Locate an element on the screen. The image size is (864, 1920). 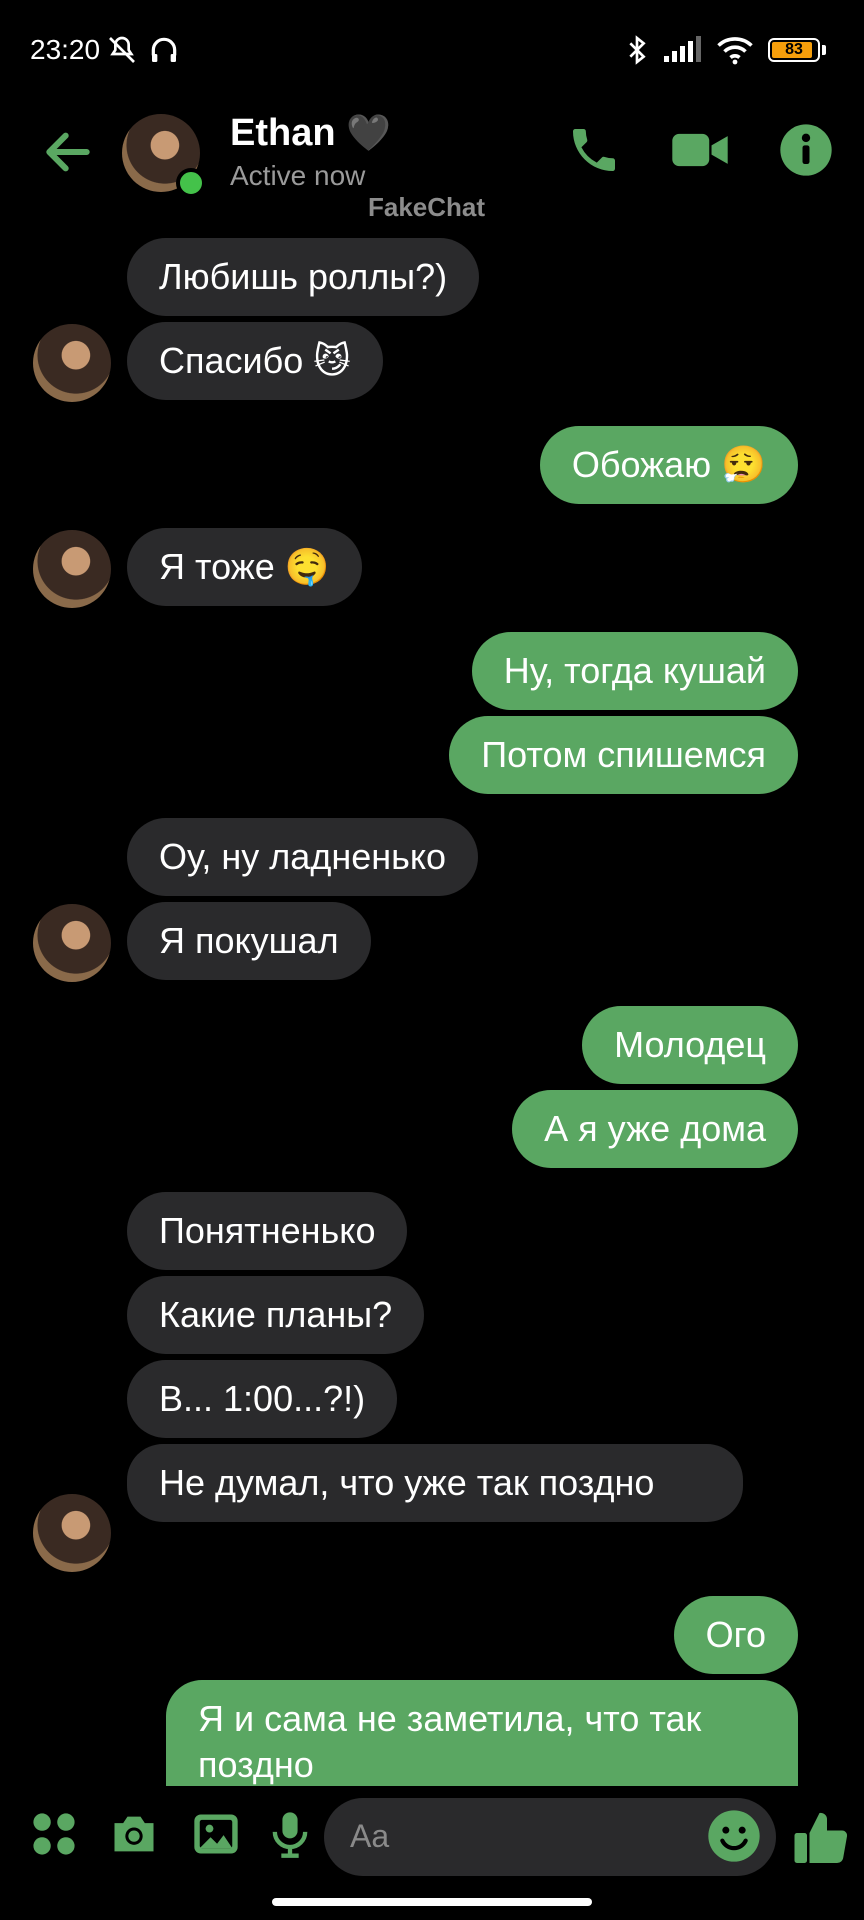
online-indicator is located at coordinates (191, 183).